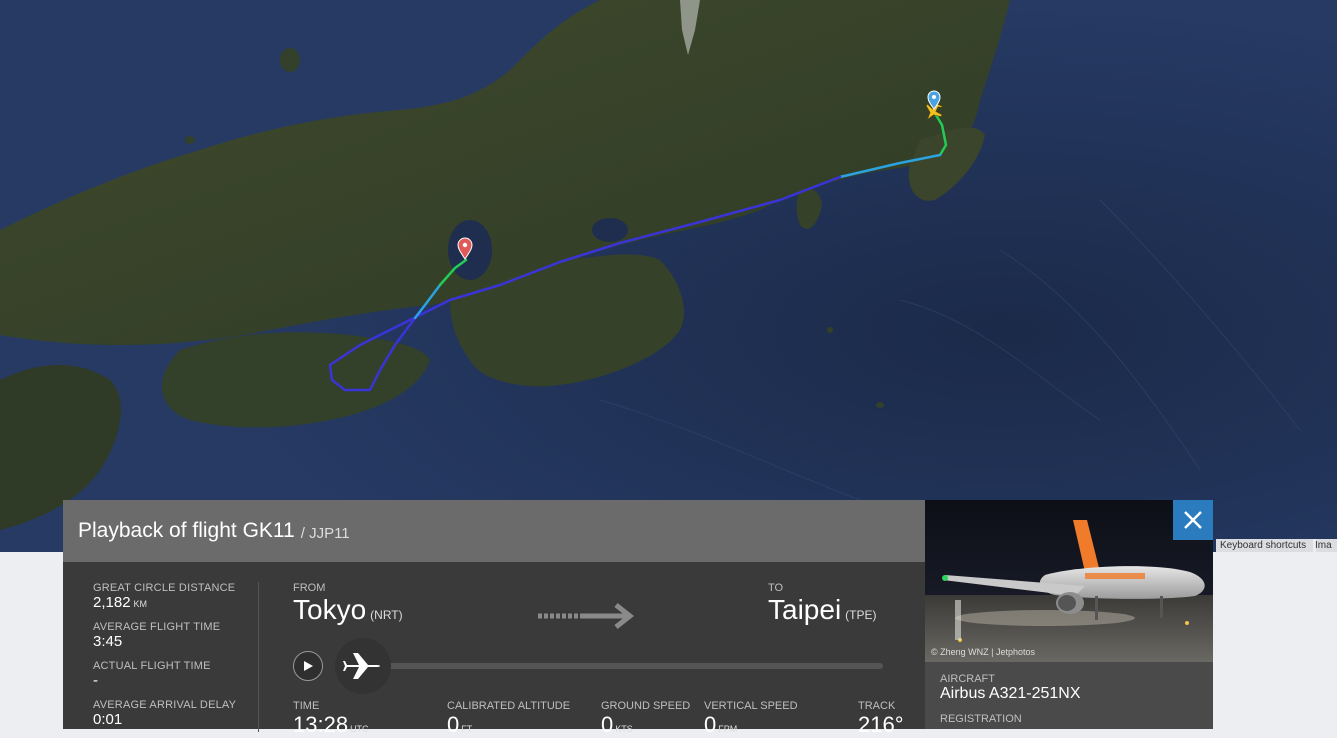  What do you see at coordinates (881, 718) in the screenshot?
I see `track-metric: TRACK 216°` at bounding box center [881, 718].